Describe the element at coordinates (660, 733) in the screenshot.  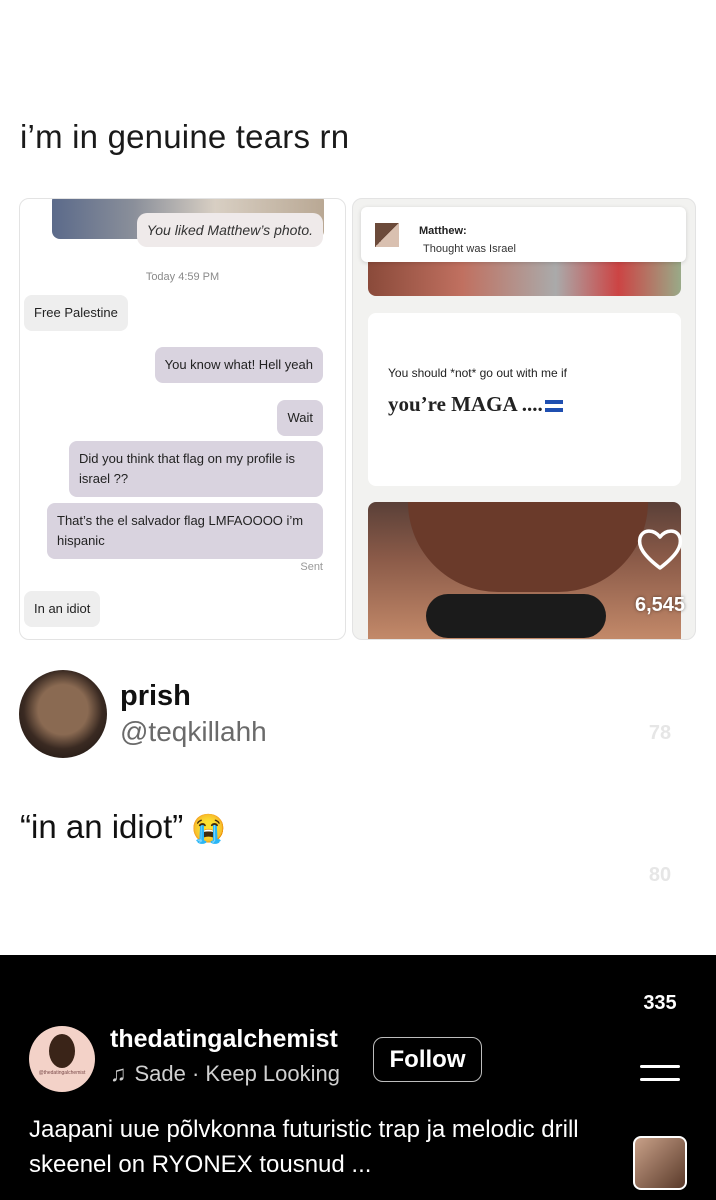
I see `comment-count: 78` at that location.